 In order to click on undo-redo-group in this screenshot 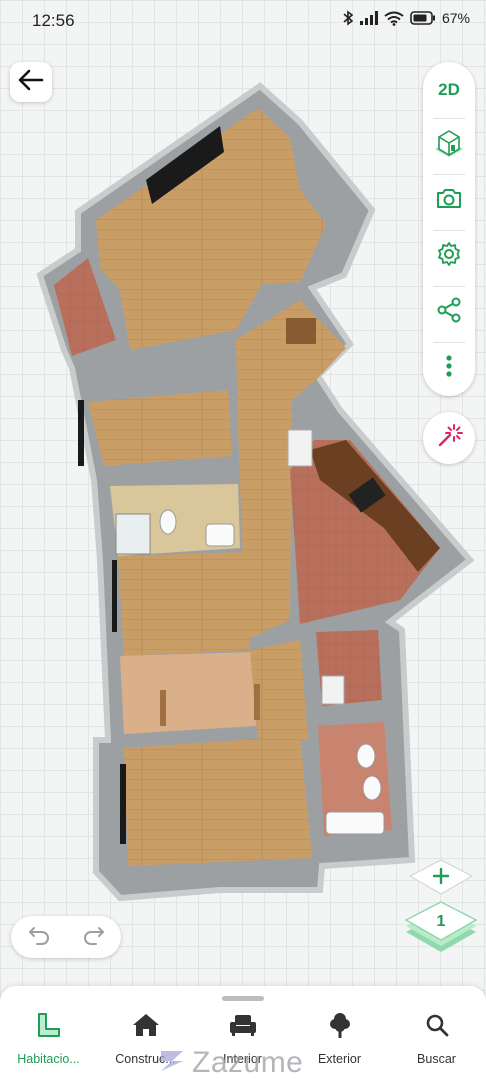, I will do `click(66, 937)`.